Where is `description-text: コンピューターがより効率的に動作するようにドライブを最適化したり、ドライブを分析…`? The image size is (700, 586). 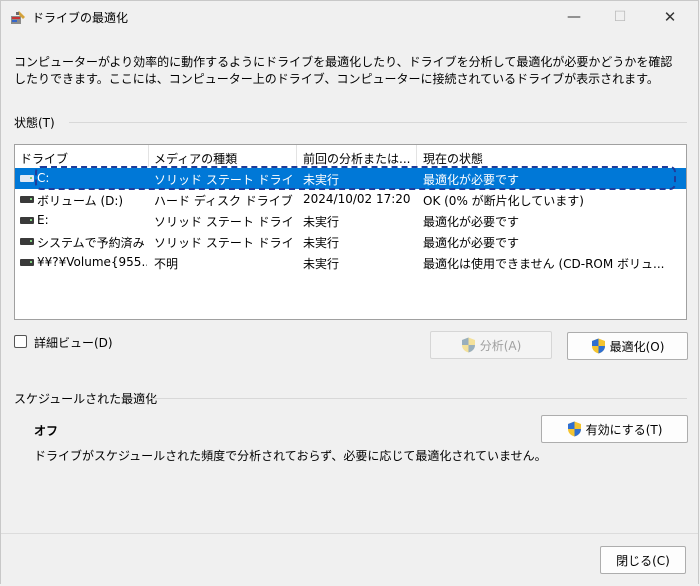
description-text: コンピューターがより効率的に動作するようにドライブを最適化したり、ドライブを分析… is located at coordinates (343, 70).